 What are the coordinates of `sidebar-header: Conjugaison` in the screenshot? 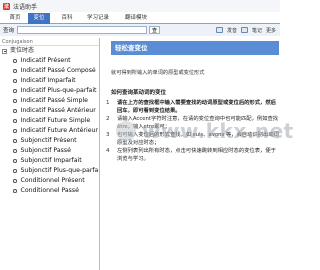 It's located at (49, 42).